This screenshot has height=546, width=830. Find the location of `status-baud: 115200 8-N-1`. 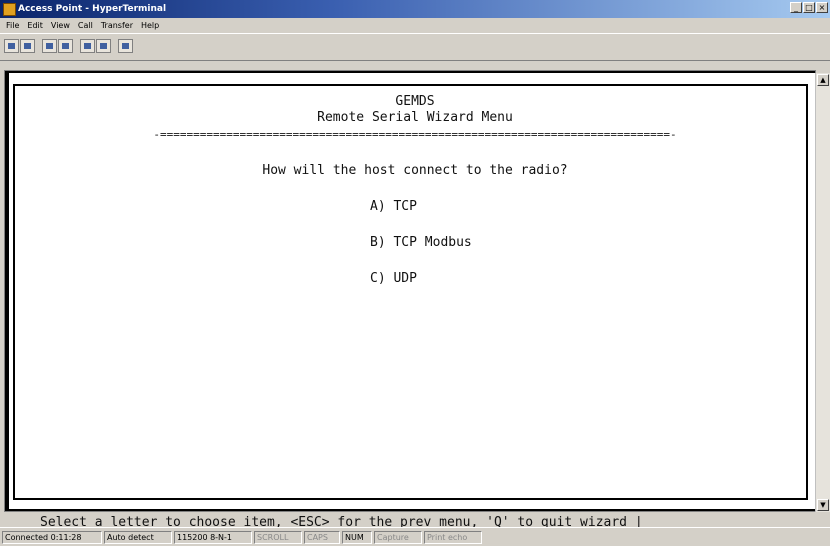

status-baud: 115200 8-N-1 is located at coordinates (213, 537).